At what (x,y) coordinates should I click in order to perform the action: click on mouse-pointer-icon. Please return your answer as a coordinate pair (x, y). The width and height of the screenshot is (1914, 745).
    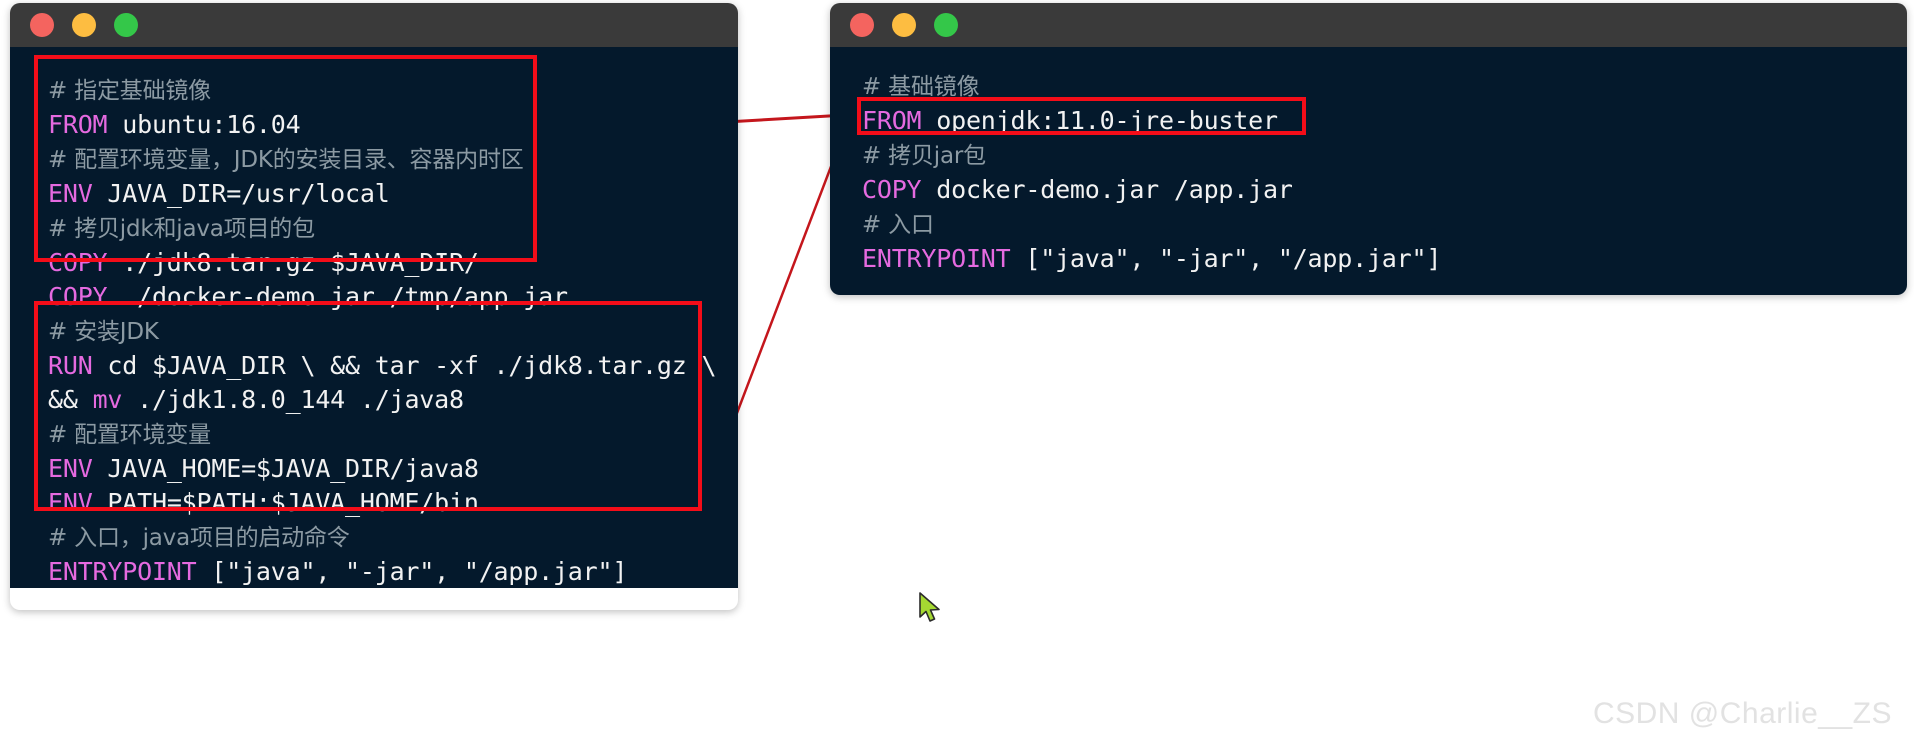
    Looking at the image, I should click on (929, 607).